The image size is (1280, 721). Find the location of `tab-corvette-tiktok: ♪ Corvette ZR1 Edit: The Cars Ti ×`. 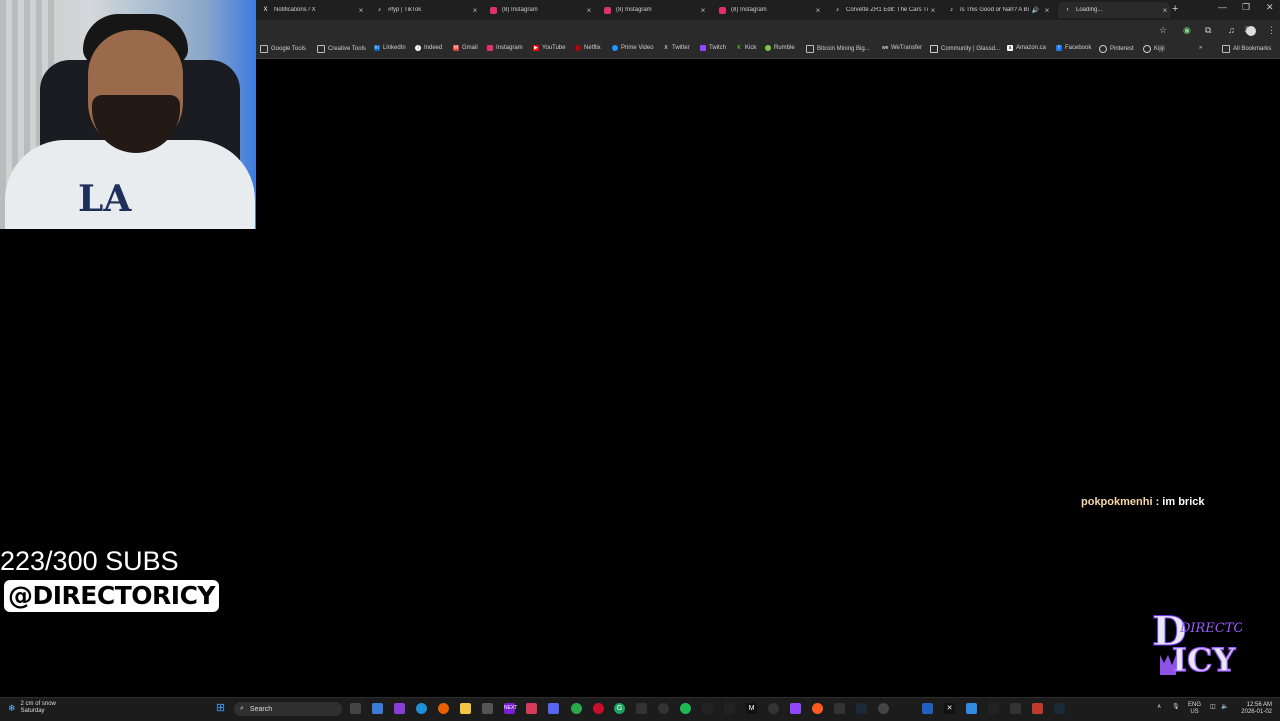

tab-corvette-tiktok: ♪ Corvette ZR1 Edit: The Cars Ti × is located at coordinates (883, 10).